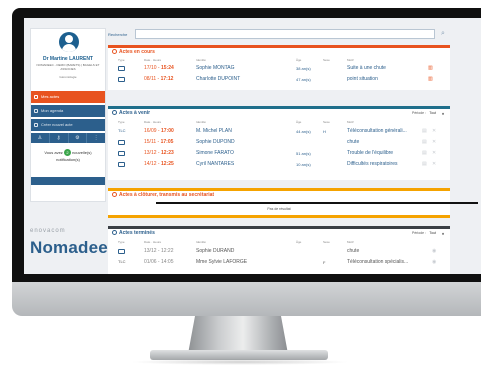 This screenshot has width=481, height=367. Describe the element at coordinates (69, 39) in the screenshot. I see `doctor-avatar-icon` at that location.